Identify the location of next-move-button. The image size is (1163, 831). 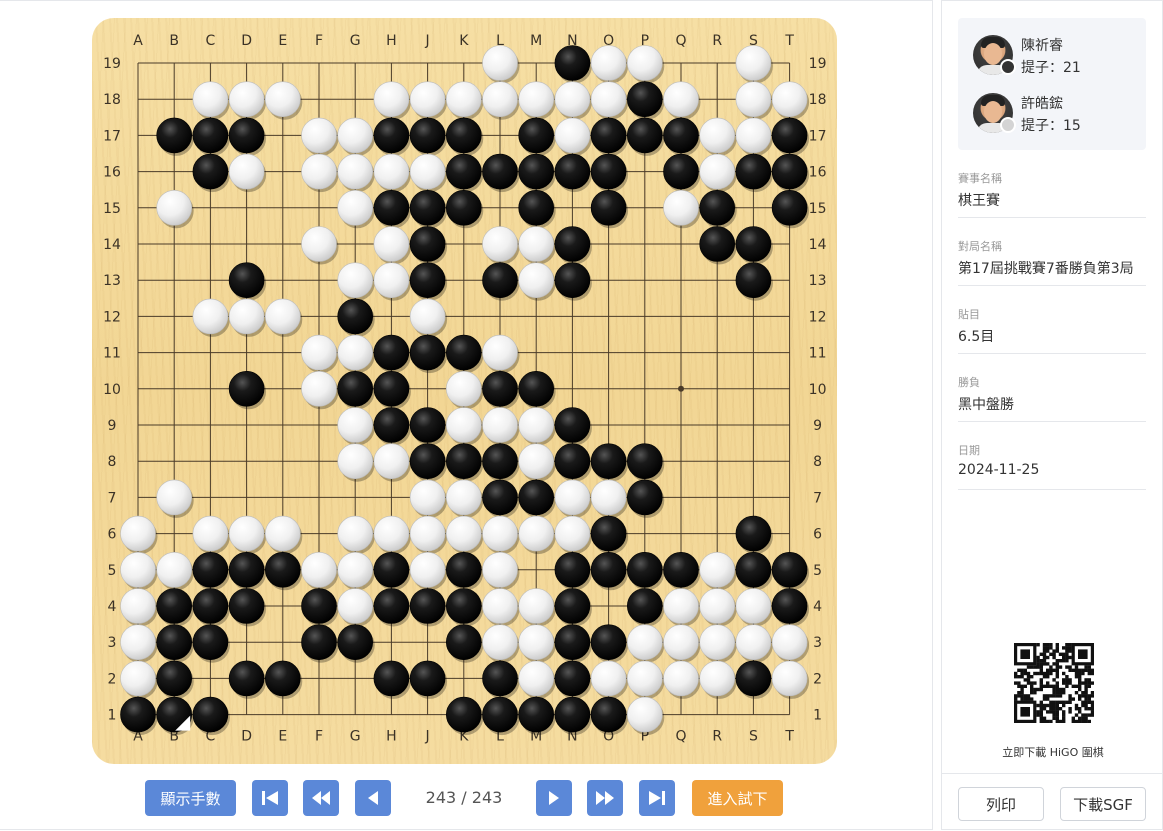
(554, 798).